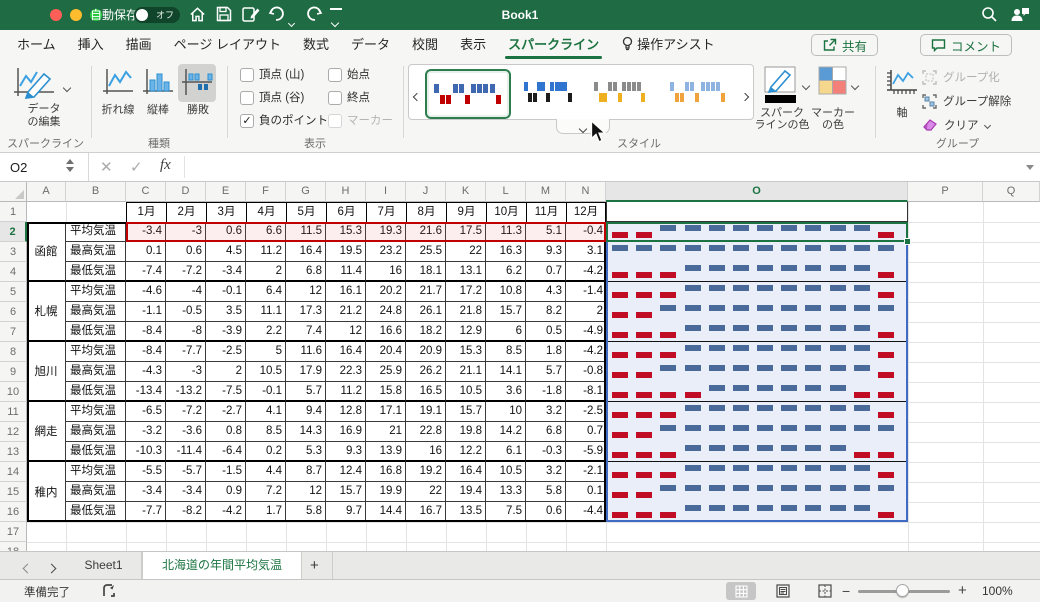 The image size is (1040, 602). What do you see at coordinates (13, 432) in the screenshot?
I see `row-header-12: 12` at bounding box center [13, 432].